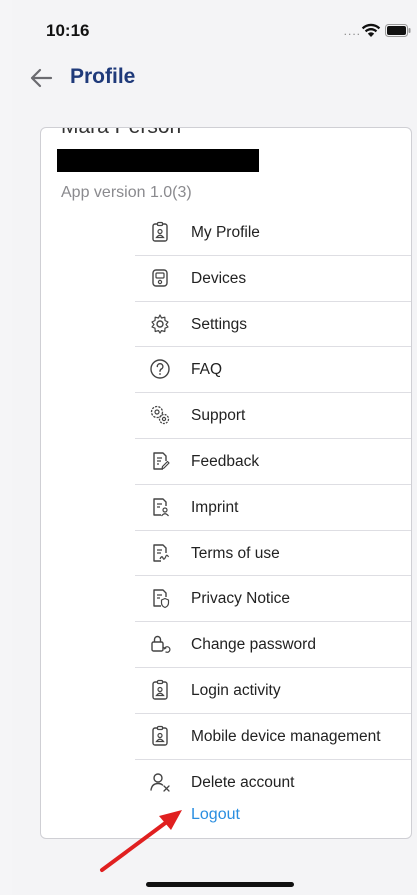 This screenshot has height=895, width=417. Describe the element at coordinates (161, 507) in the screenshot. I see `document-person-icon` at that location.